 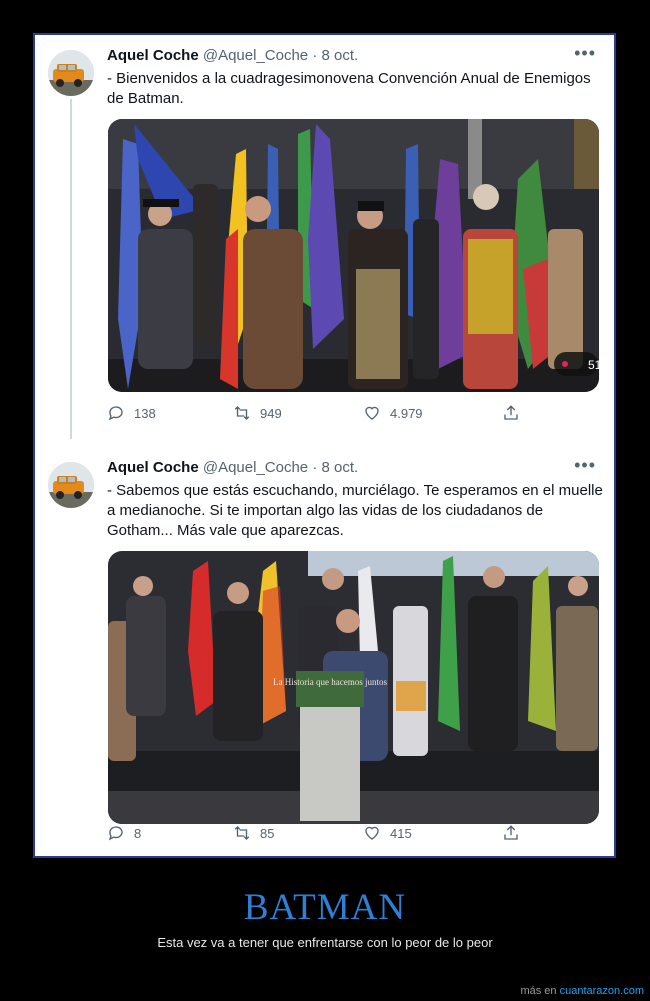 I want to click on like-button: 415, so click(x=387, y=833).